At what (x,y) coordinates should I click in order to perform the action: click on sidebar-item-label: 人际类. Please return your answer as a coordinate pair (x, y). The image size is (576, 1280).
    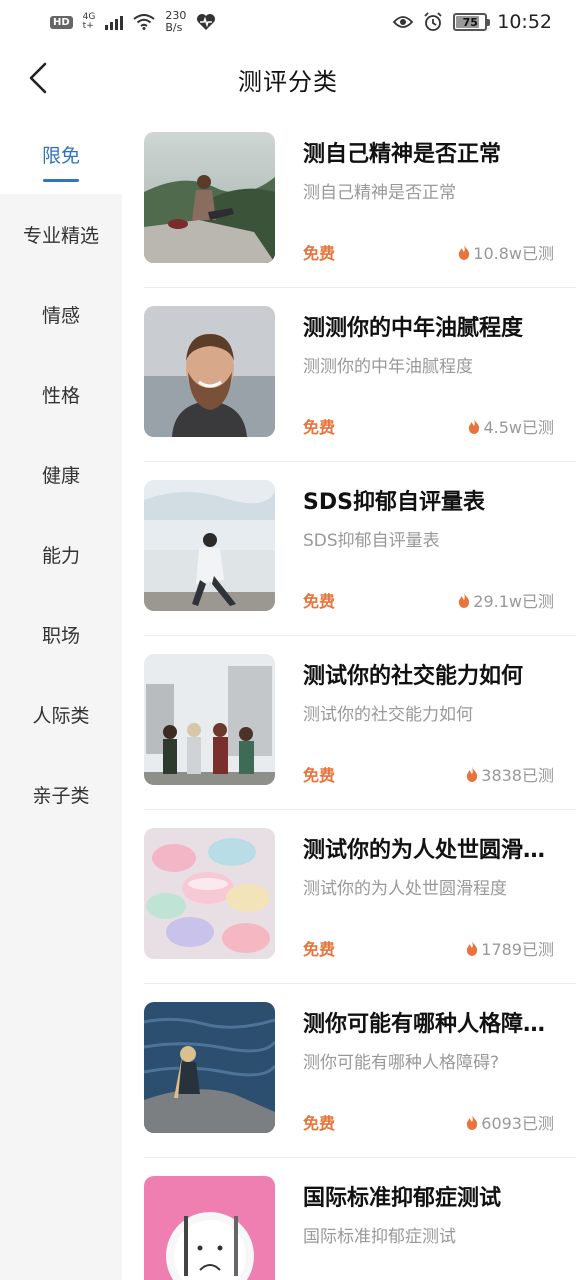
    Looking at the image, I should click on (61, 715).